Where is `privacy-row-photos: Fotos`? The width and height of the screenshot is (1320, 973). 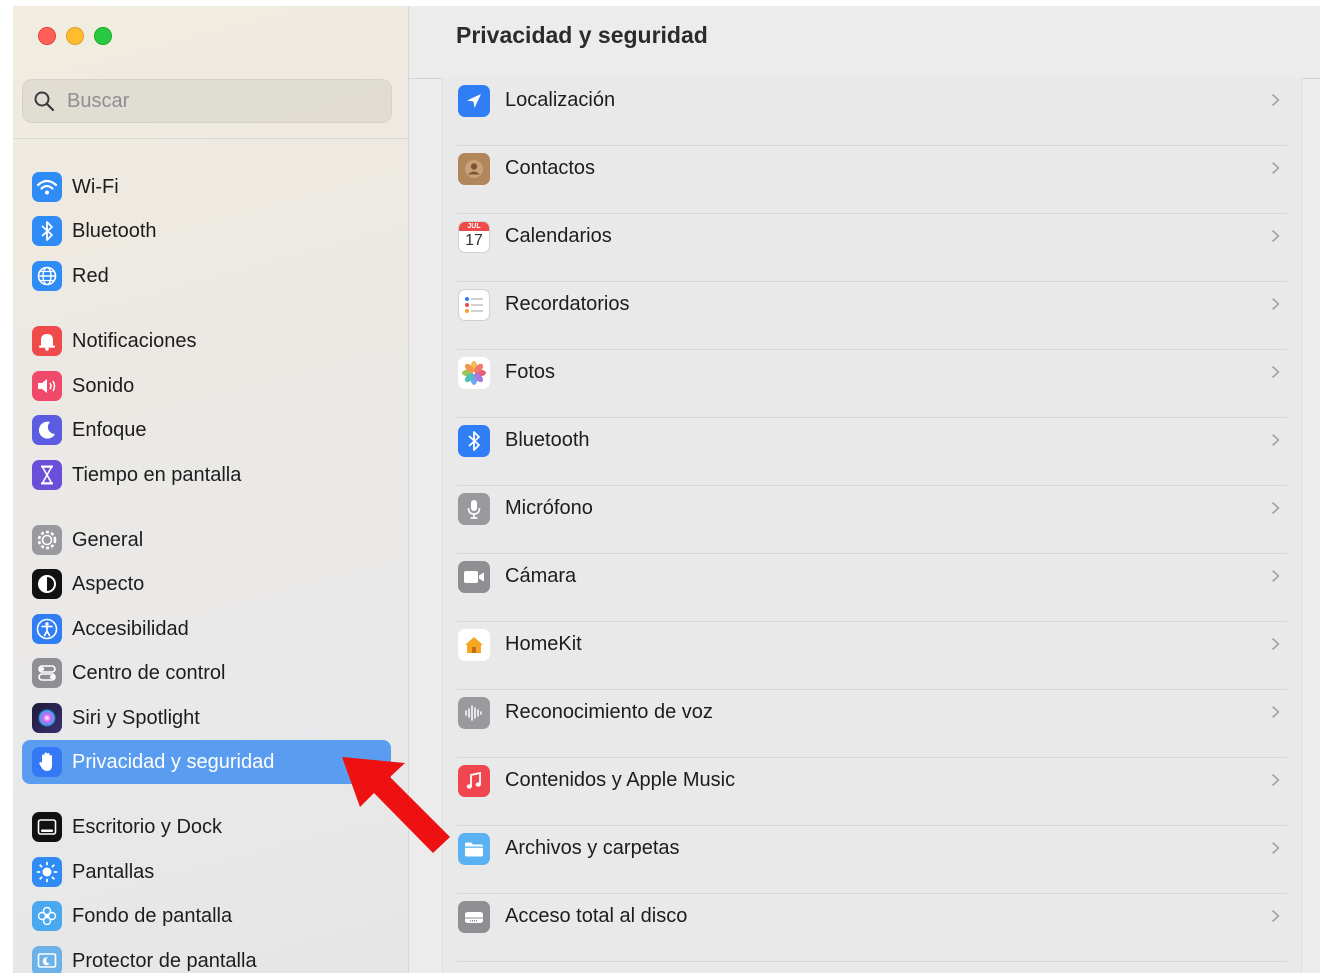 privacy-row-photos: Fotos is located at coordinates (872, 384).